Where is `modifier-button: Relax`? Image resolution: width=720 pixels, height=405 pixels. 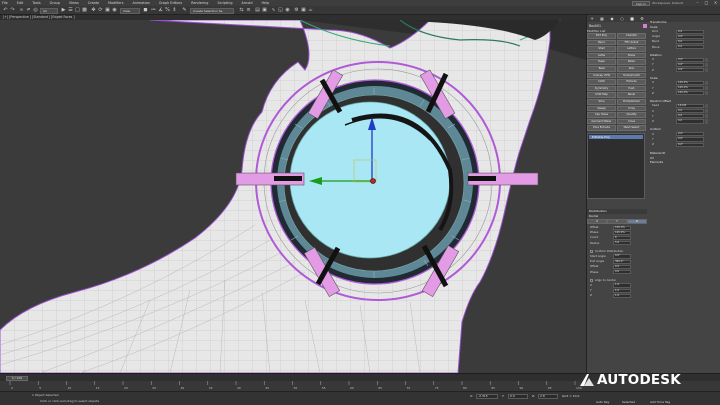
modifier-button: Relax is located at coordinates (631, 62).